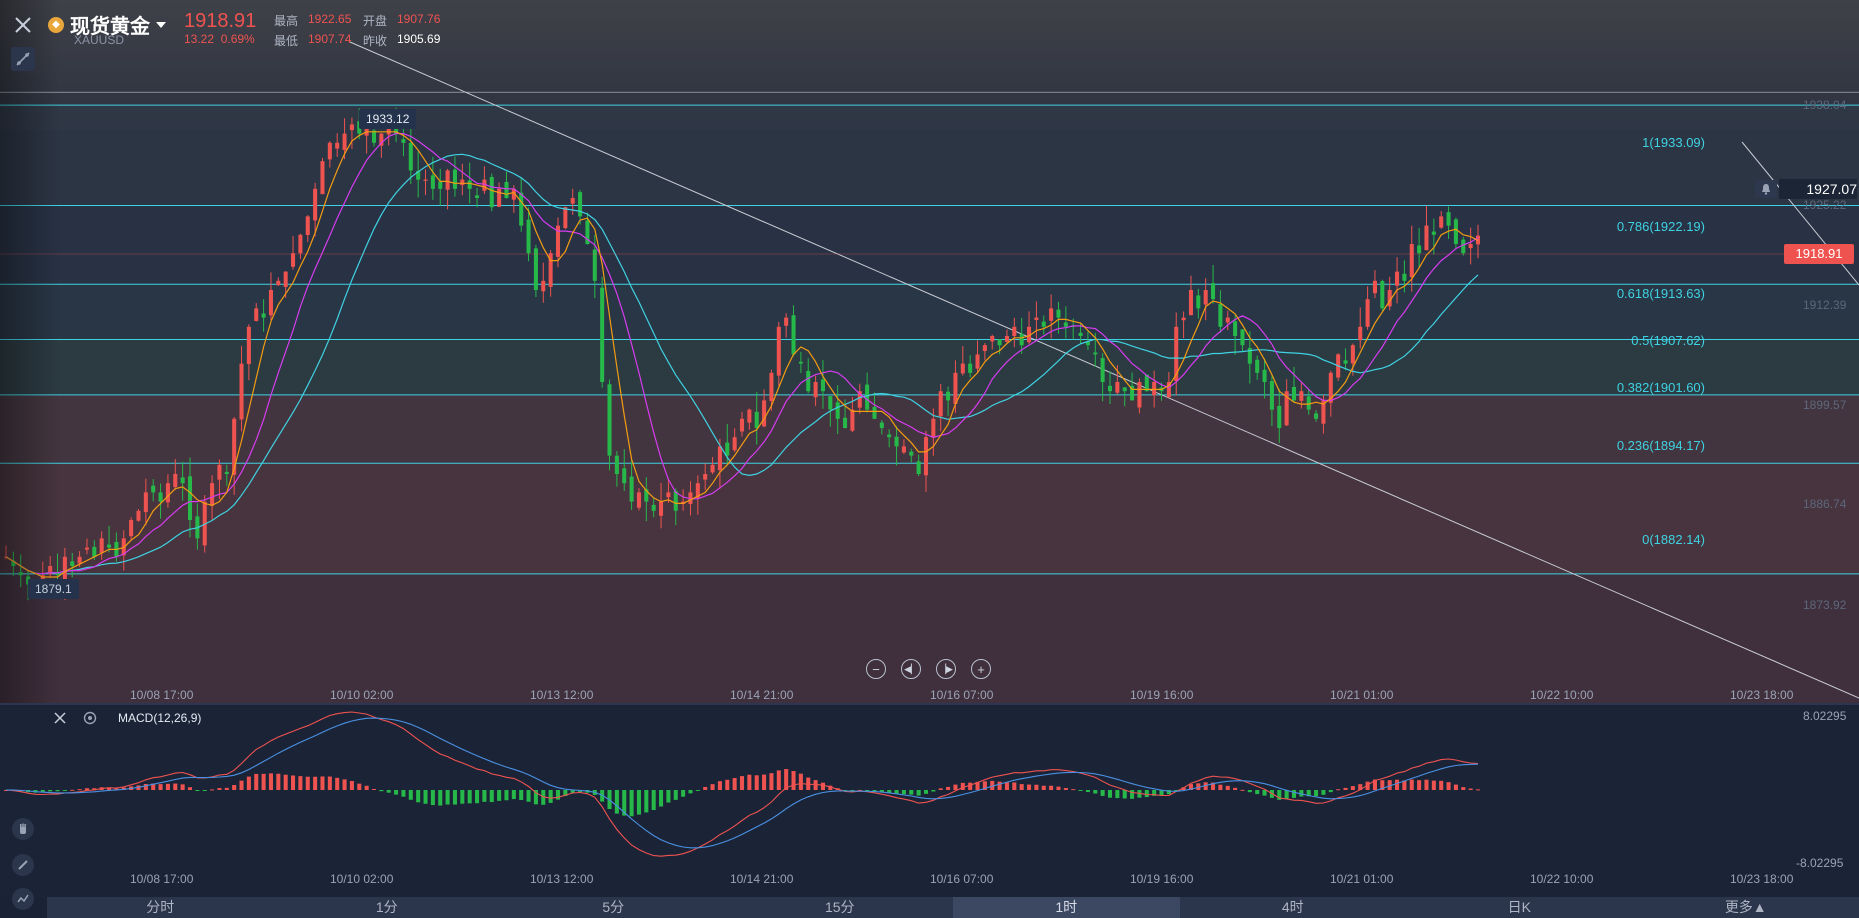  What do you see at coordinates (911, 669) in the screenshot?
I see `skip-back-button: ◀▏` at bounding box center [911, 669].